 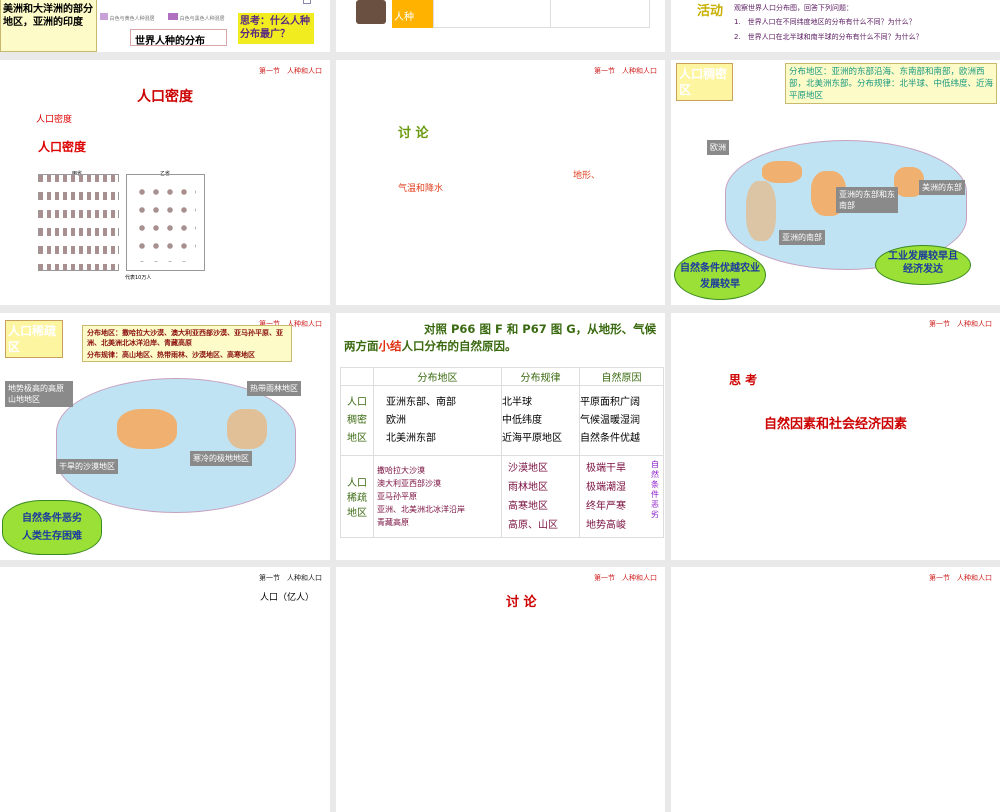 I want to click on slide-title: 人口密度, so click(x=165, y=97).